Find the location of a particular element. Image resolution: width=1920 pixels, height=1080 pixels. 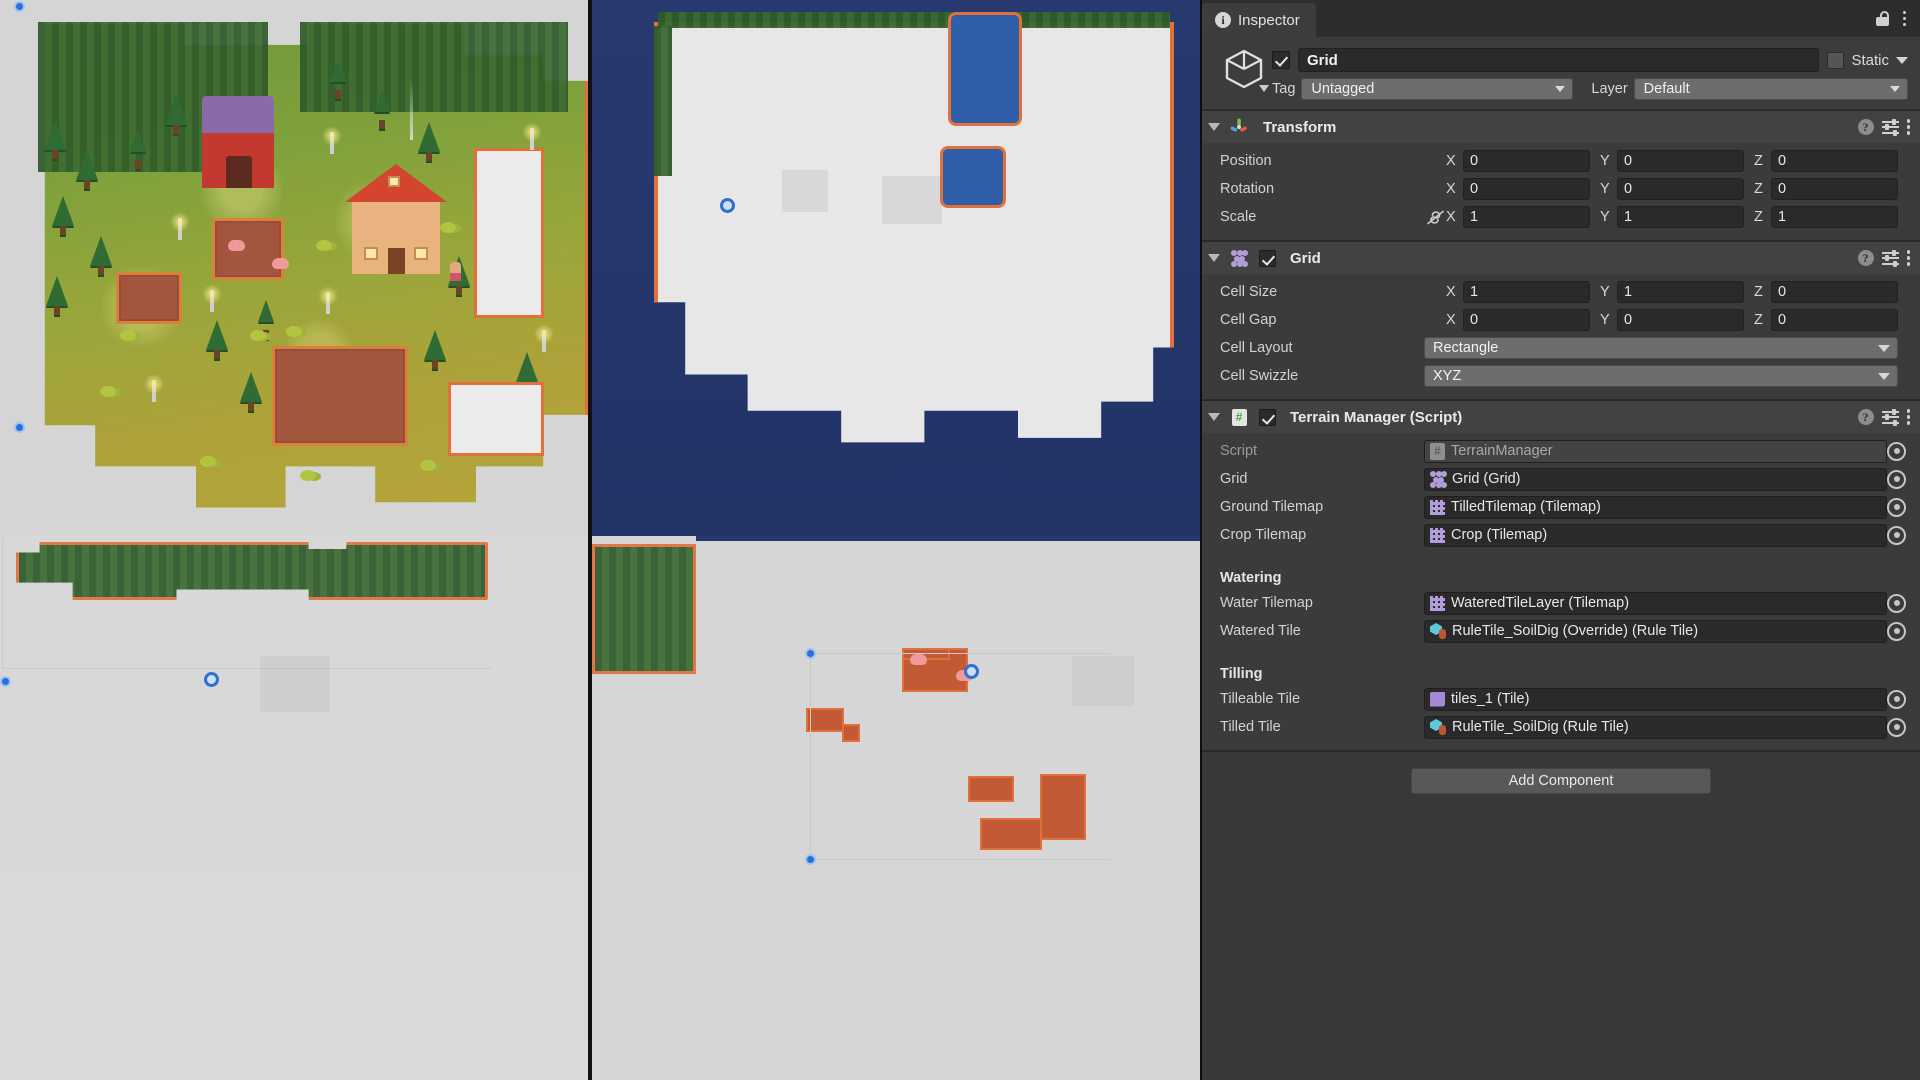

component-grid-header: Grid ? is located at coordinates (1561, 258).